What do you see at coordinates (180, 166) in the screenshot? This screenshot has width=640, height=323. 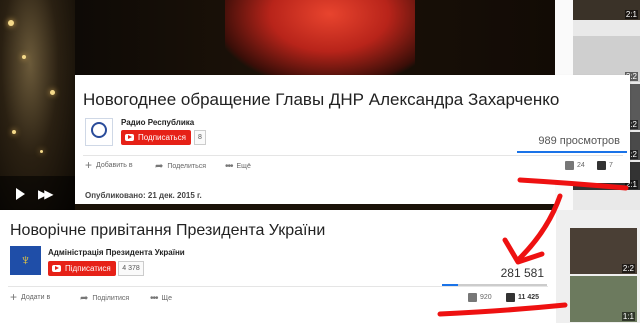 I see `share-button: ➦ Поделиться` at bounding box center [180, 166].